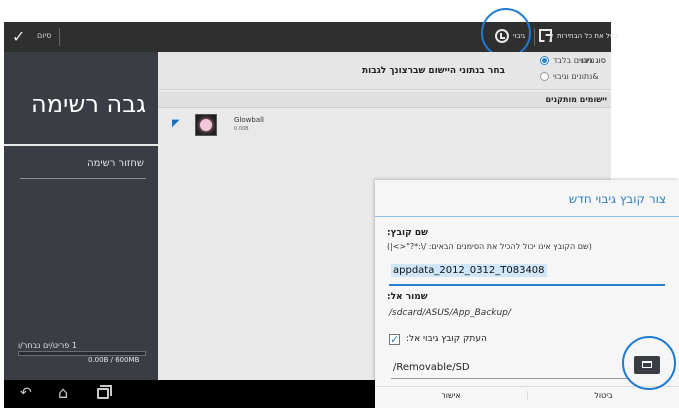 Image resolution: width=679 pixels, height=408 pixels. Describe the element at coordinates (384, 100) in the screenshot. I see `installed-apps-header: יישומים מותקנים` at that location.